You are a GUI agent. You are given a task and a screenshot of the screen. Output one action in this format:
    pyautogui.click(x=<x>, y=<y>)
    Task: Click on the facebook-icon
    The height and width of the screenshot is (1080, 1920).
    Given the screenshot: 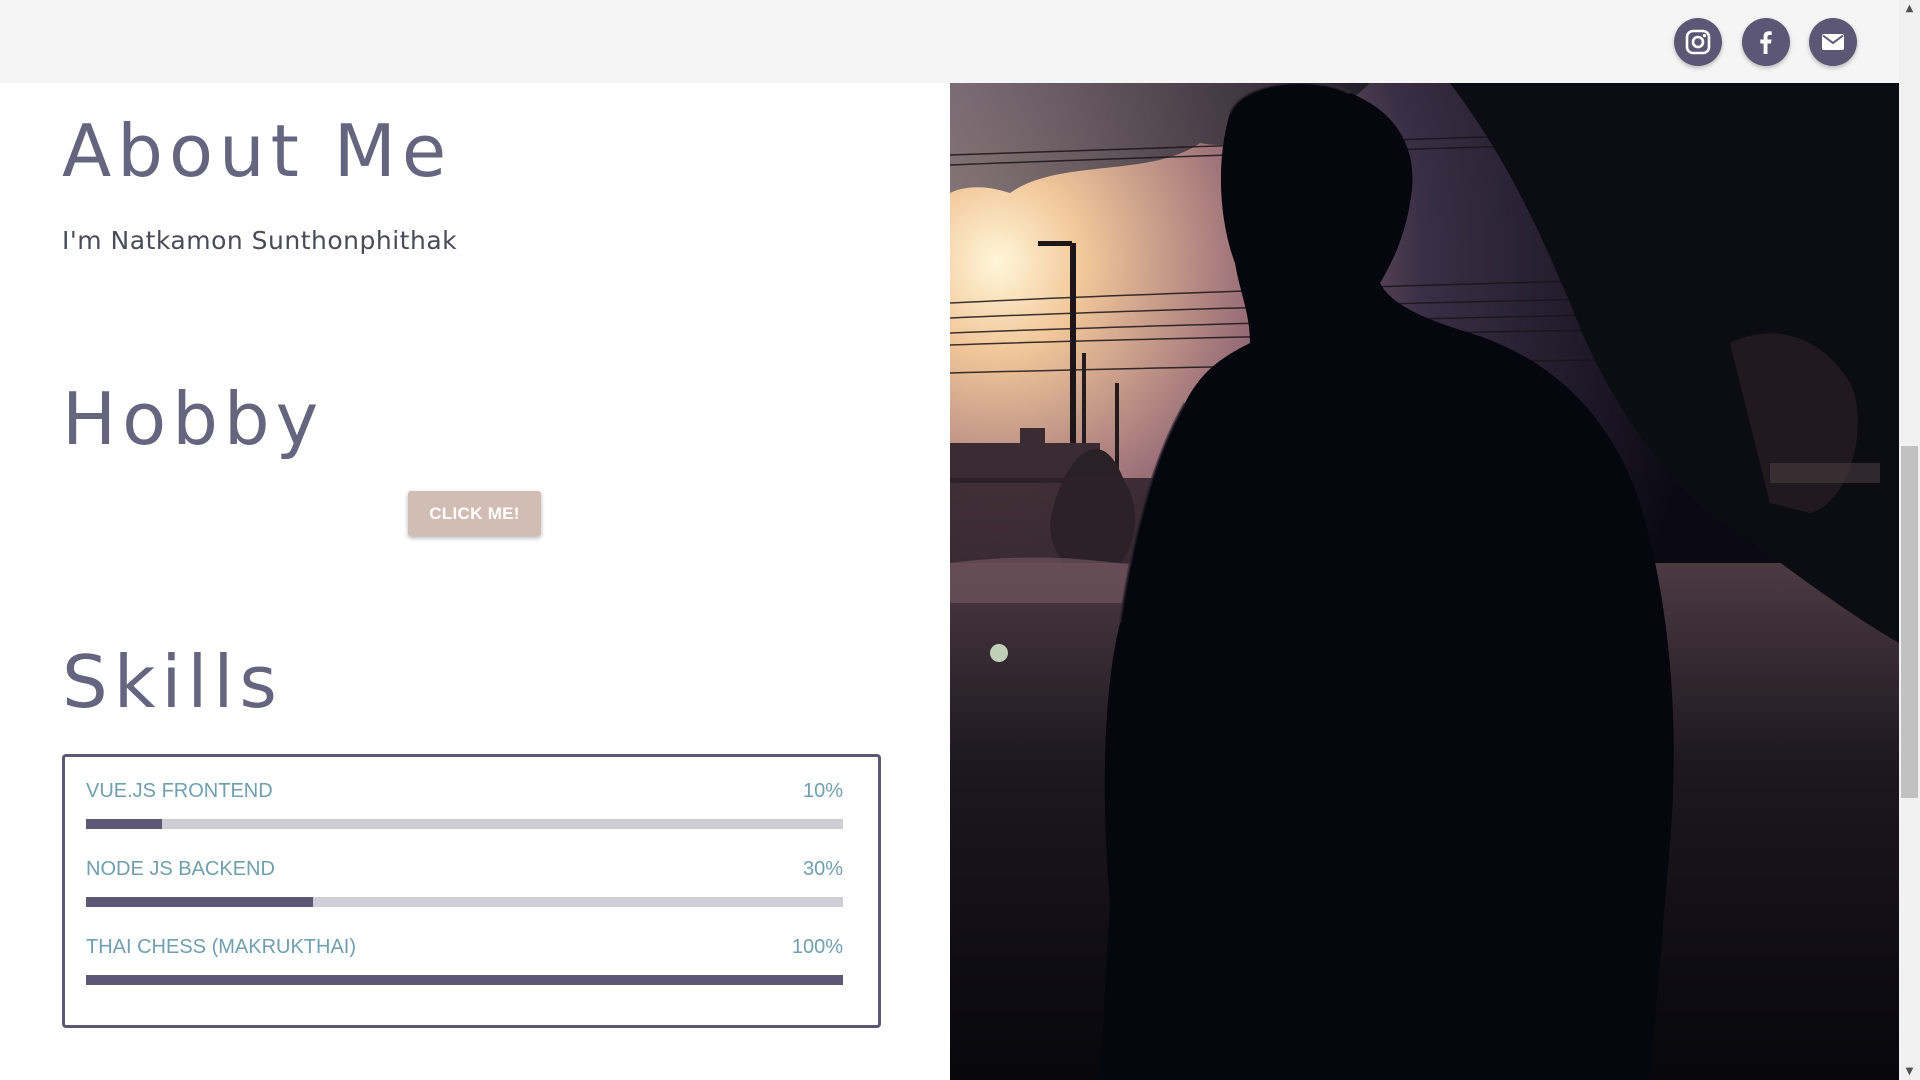 What is the action you would take?
    pyautogui.click(x=1766, y=42)
    